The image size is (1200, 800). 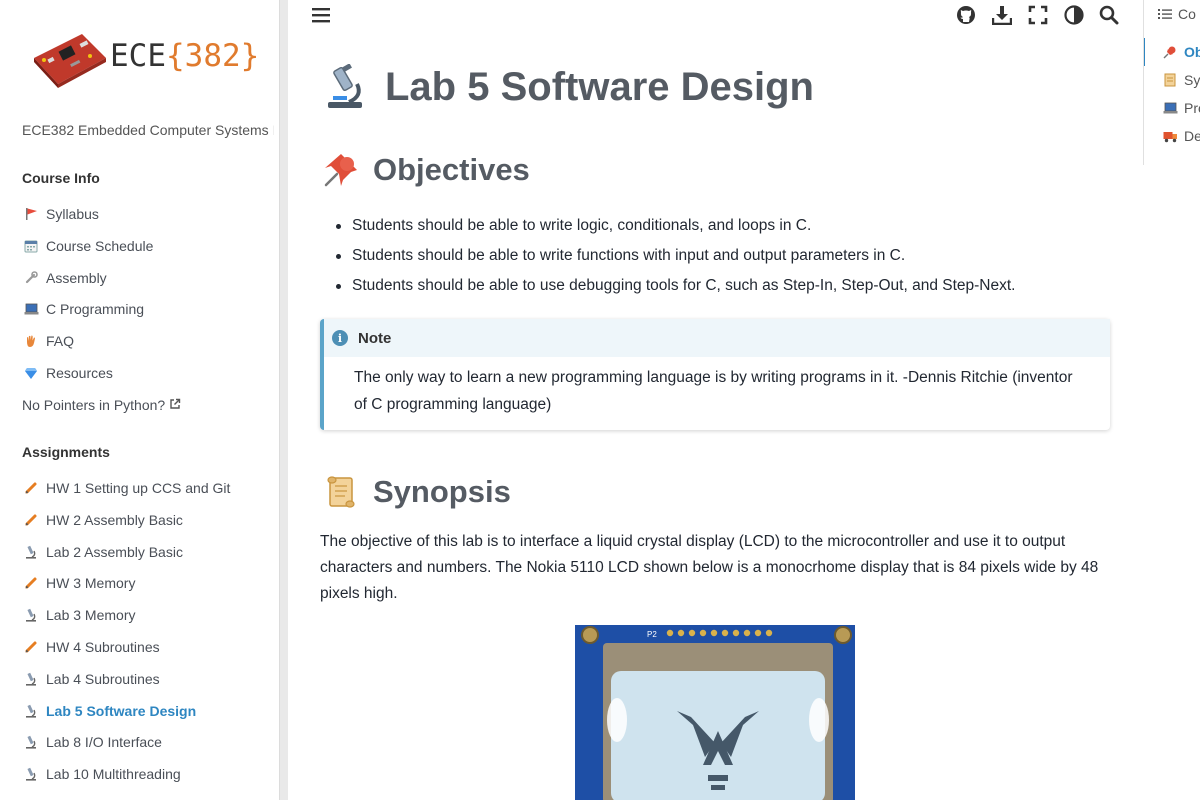 What do you see at coordinates (114, 552) in the screenshot?
I see `sidebar-item-label: Lab 2 Assembly Basic` at bounding box center [114, 552].